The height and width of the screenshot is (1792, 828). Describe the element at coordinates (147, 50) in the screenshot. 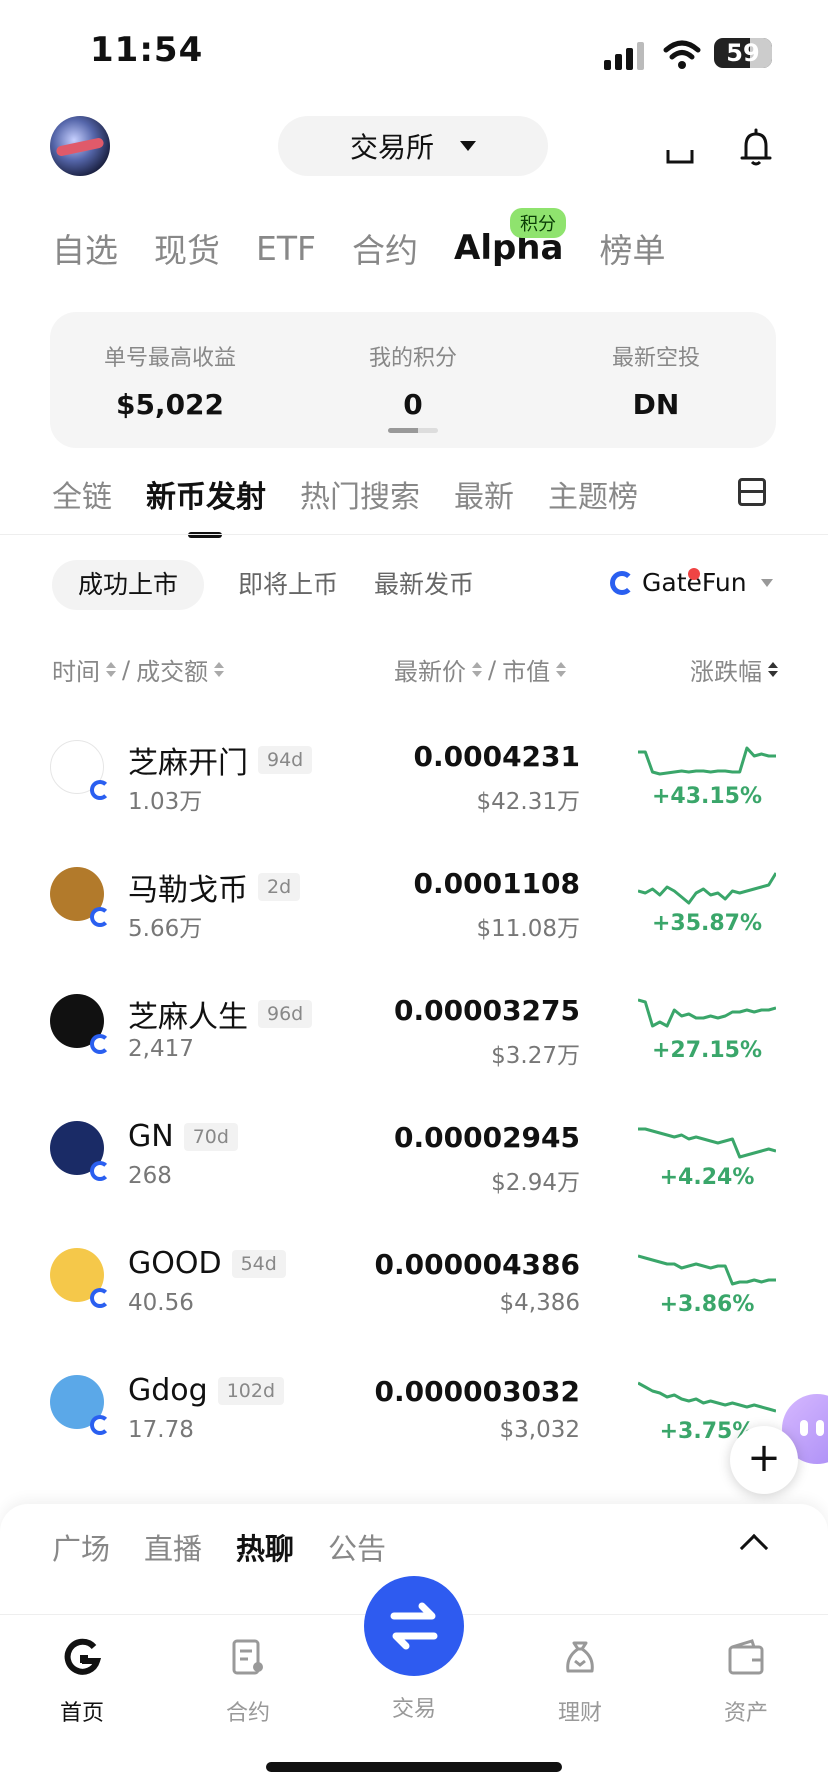

I see `status-time: 11:54` at that location.